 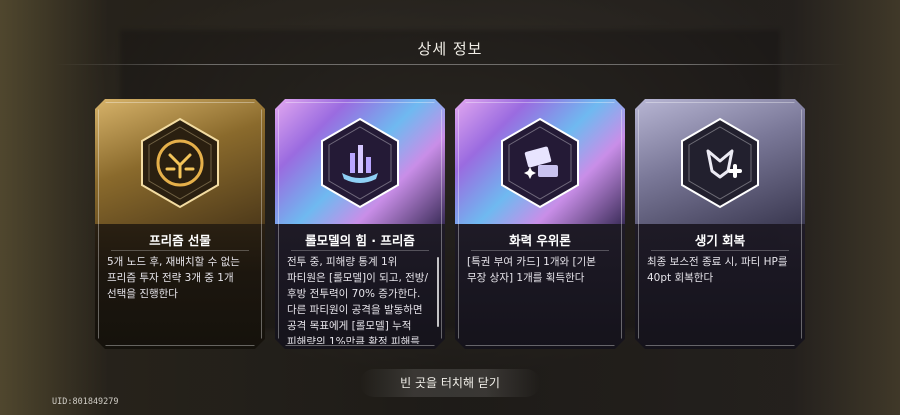 What do you see at coordinates (540, 163) in the screenshot?
I see `firepower-cards-icon` at bounding box center [540, 163].